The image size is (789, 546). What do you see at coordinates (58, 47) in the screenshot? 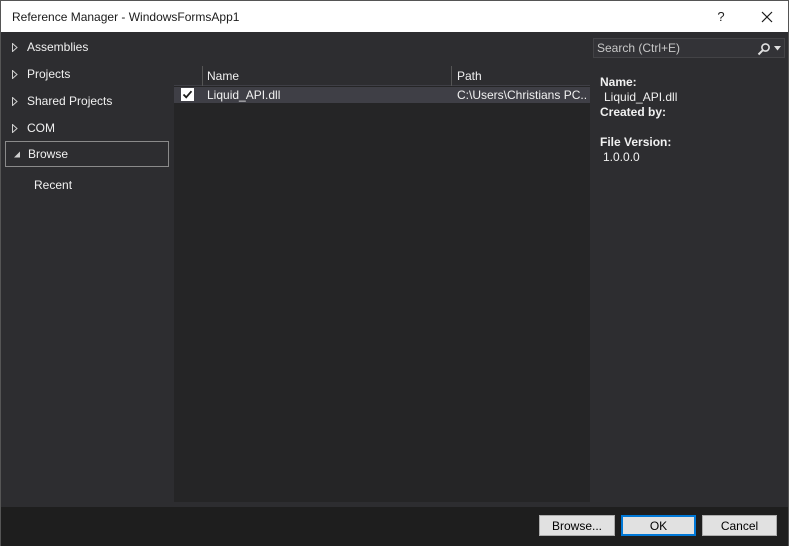
I see `nav-item-label: Assemblies` at bounding box center [58, 47].